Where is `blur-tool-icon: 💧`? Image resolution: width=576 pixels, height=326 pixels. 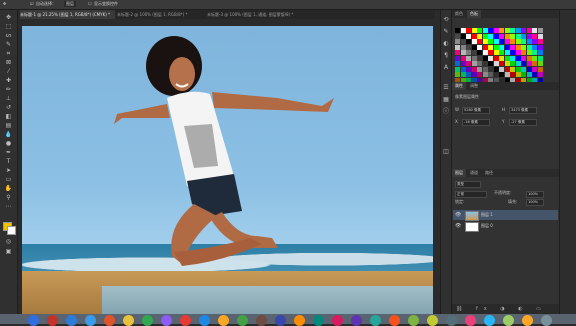
blur-tool-icon: 💧 is located at coordinates (8, 134).